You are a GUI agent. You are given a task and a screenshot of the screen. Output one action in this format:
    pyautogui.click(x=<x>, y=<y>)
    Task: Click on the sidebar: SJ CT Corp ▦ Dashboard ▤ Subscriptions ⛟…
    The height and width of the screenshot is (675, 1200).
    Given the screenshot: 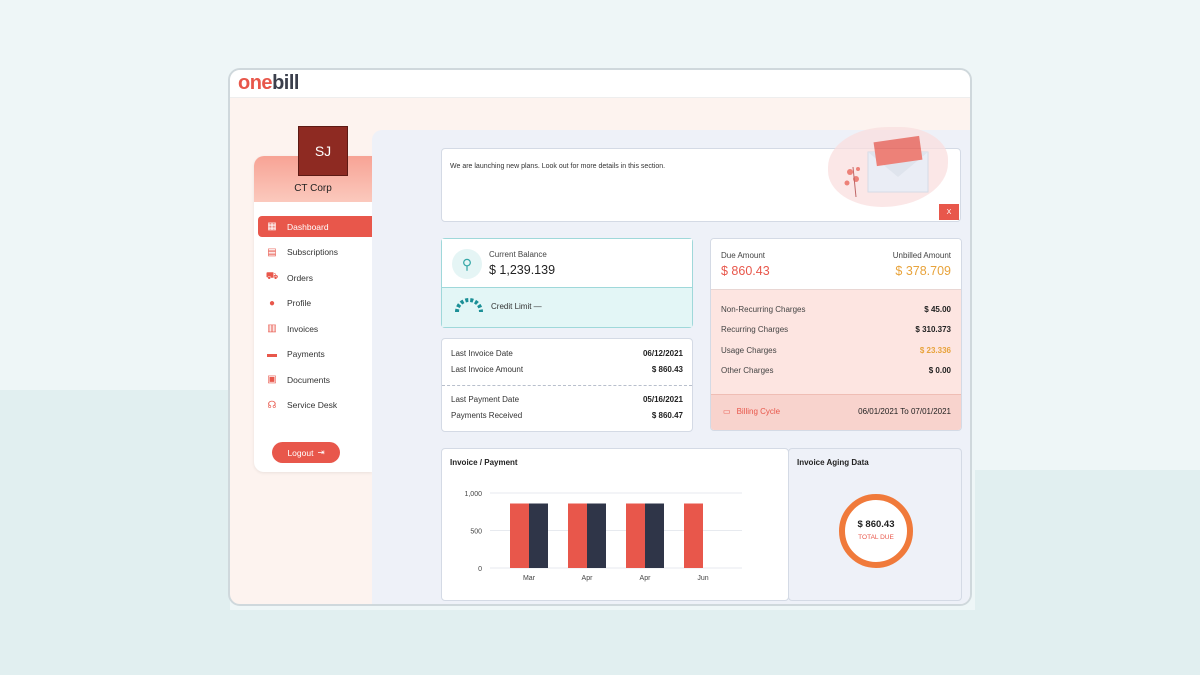 What is the action you would take?
    pyautogui.click(x=313, y=299)
    